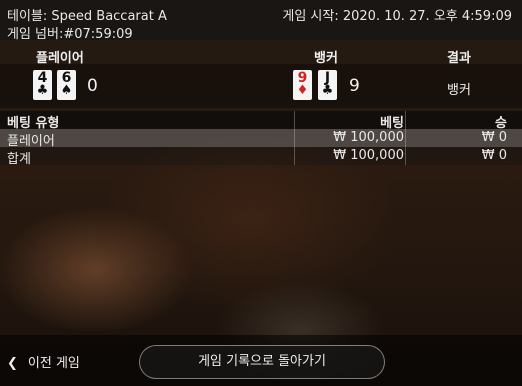 The height and width of the screenshot is (386, 522). Describe the element at coordinates (354, 86) in the screenshot. I see `banker-score: 9` at that location.